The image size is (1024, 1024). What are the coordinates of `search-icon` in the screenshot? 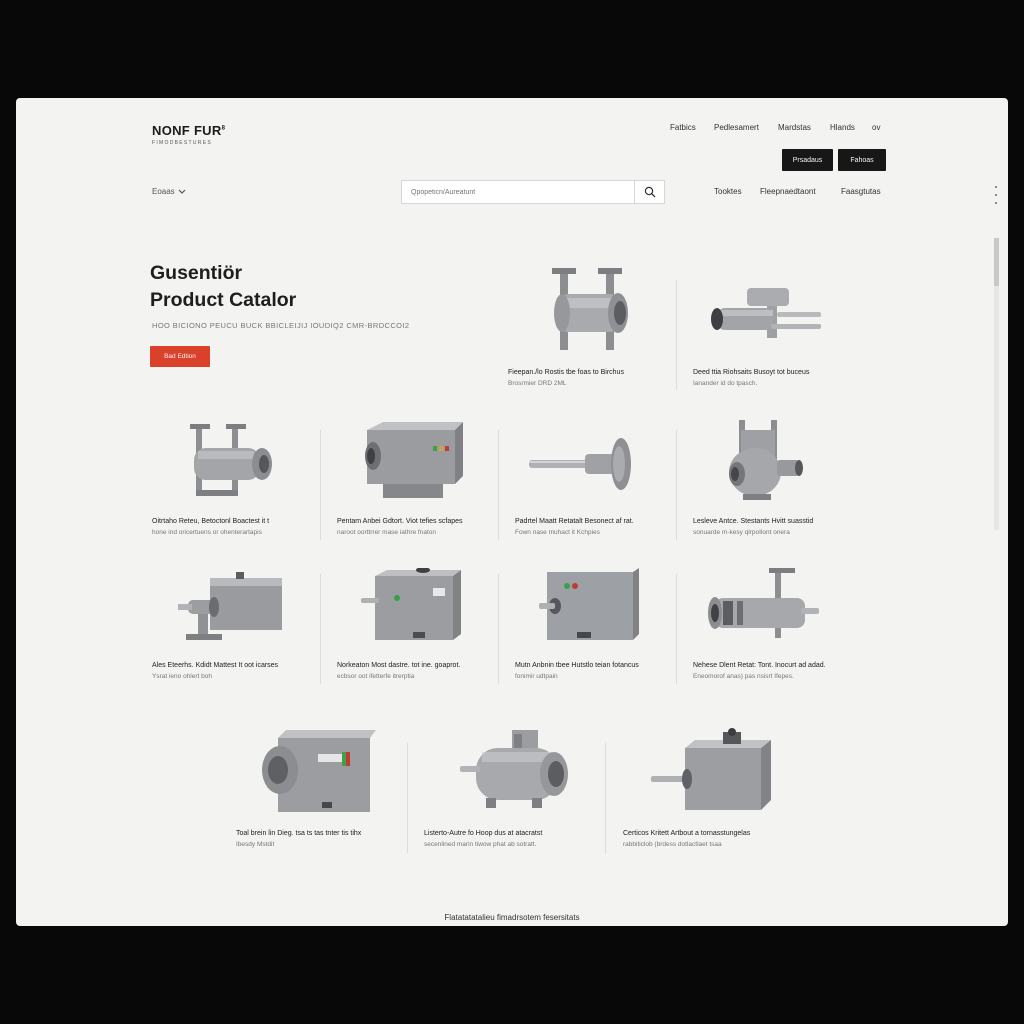 It's located at (649, 192).